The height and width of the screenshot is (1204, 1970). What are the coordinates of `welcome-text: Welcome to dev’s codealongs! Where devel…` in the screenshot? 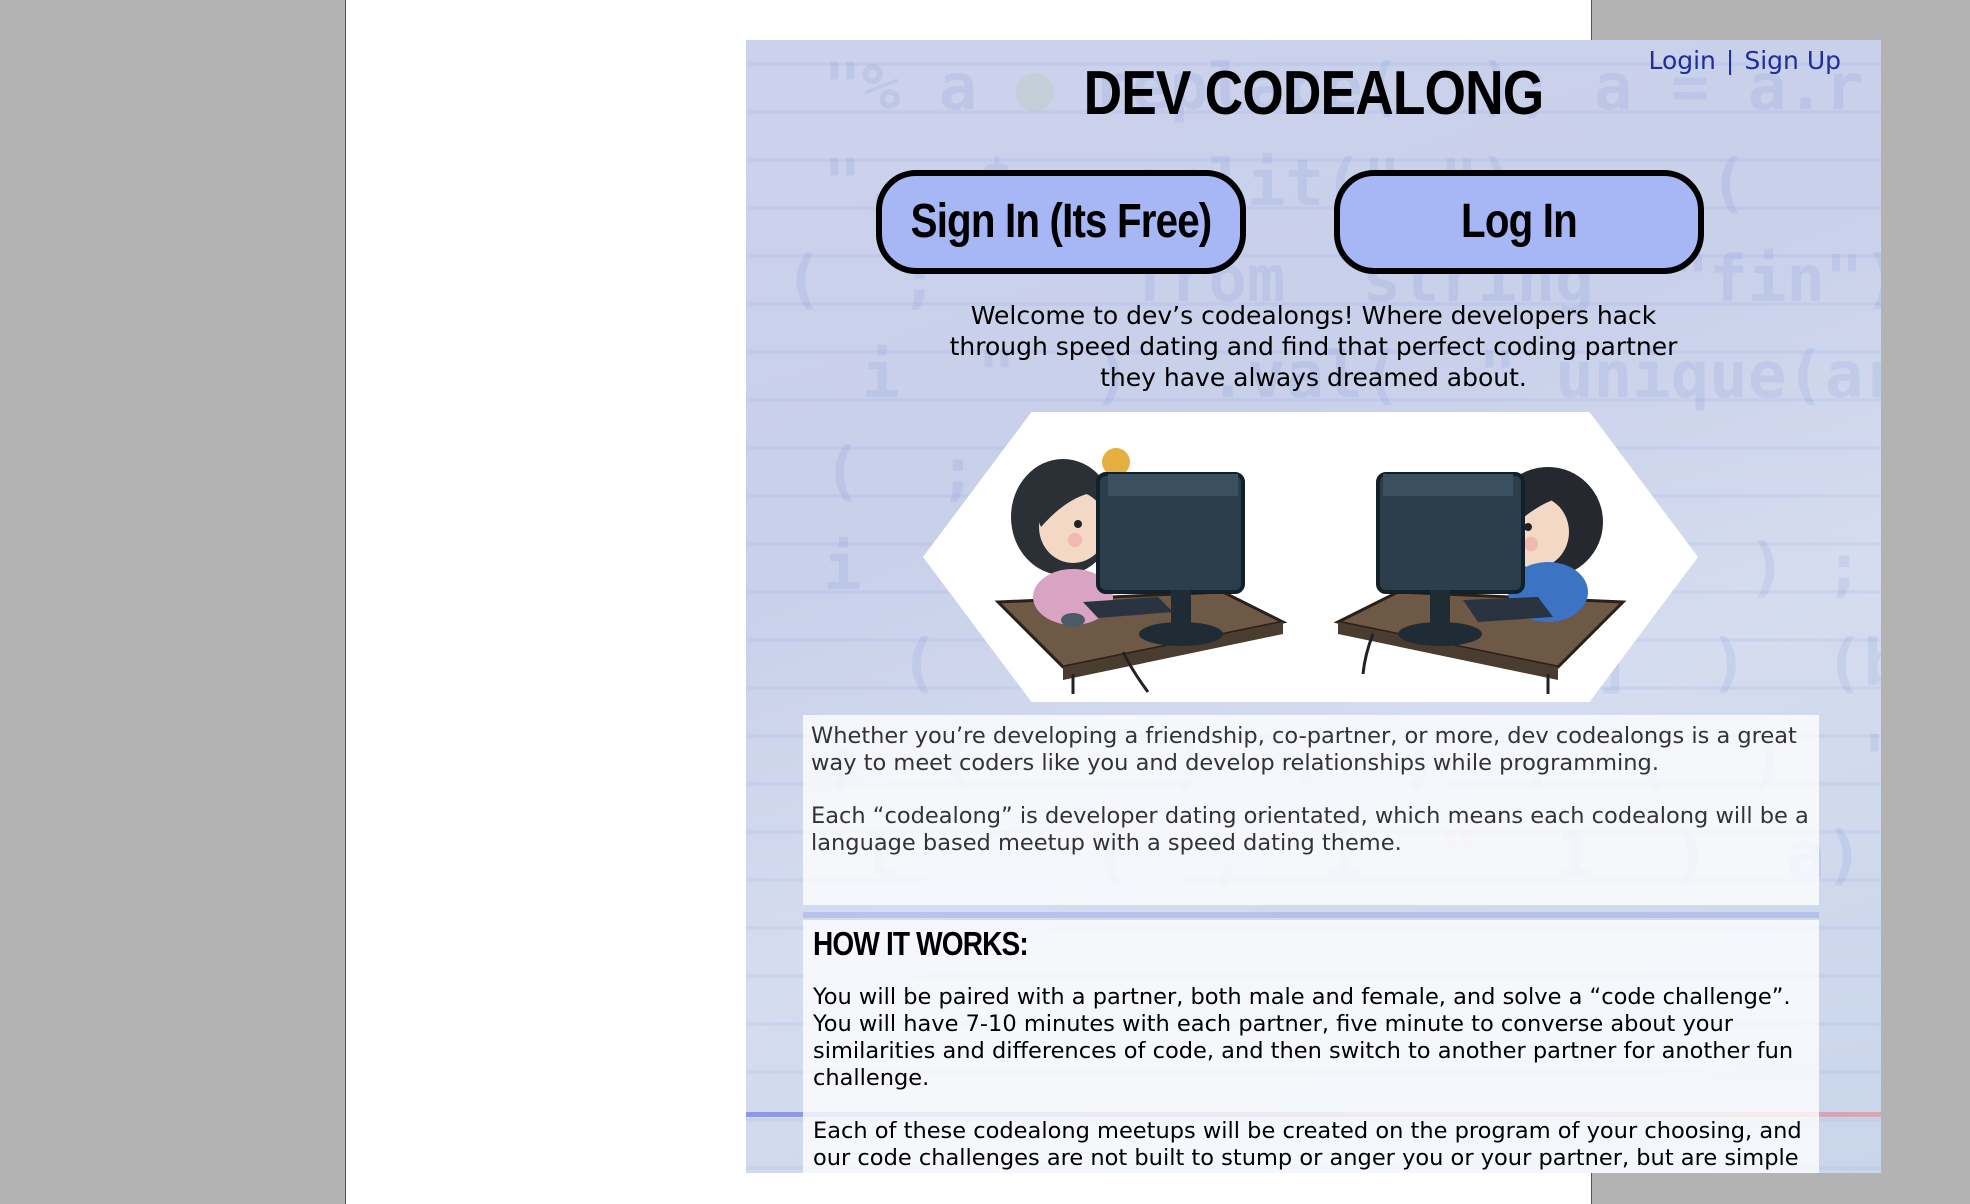 It's located at (1313, 346).